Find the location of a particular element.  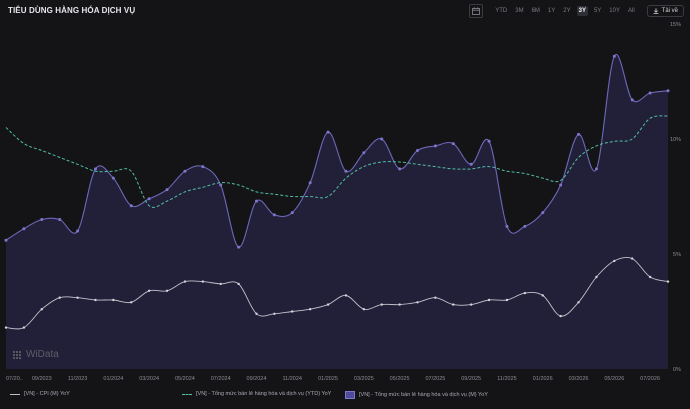

x-tick-label: 03/2025 is located at coordinates (364, 379).